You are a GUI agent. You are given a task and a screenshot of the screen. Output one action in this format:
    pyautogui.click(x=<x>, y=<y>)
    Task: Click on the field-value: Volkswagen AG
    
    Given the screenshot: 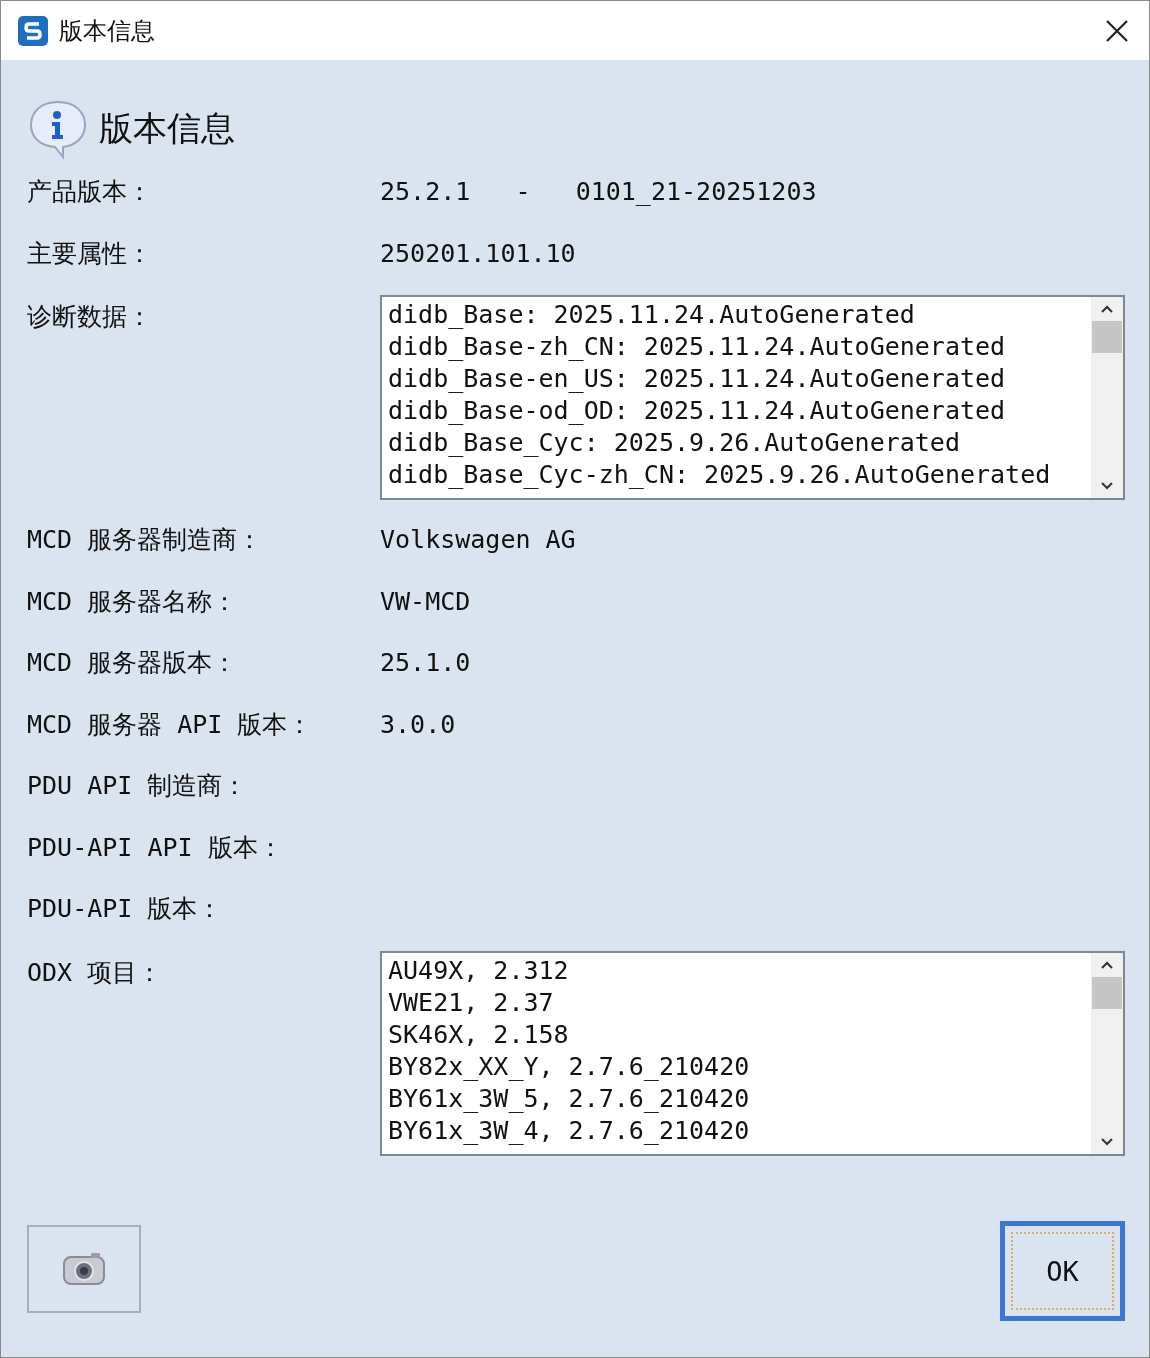 What is the action you would take?
    pyautogui.click(x=478, y=540)
    